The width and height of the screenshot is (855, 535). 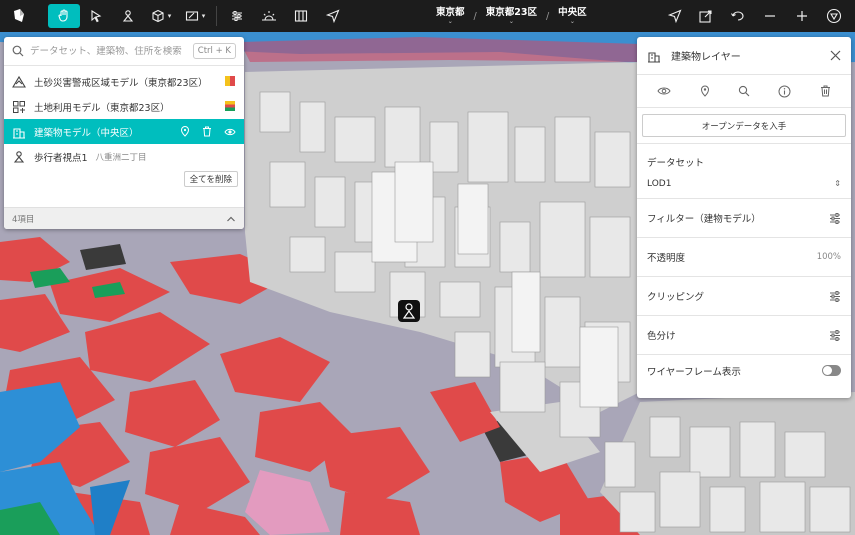 I want to click on send-icon, so click(x=333, y=16).